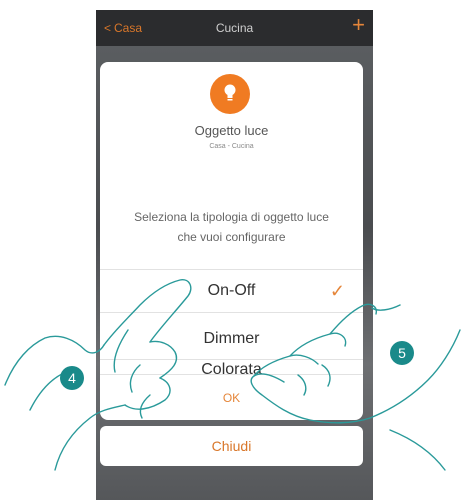  I want to click on option-label: Dimmer, so click(231, 338).